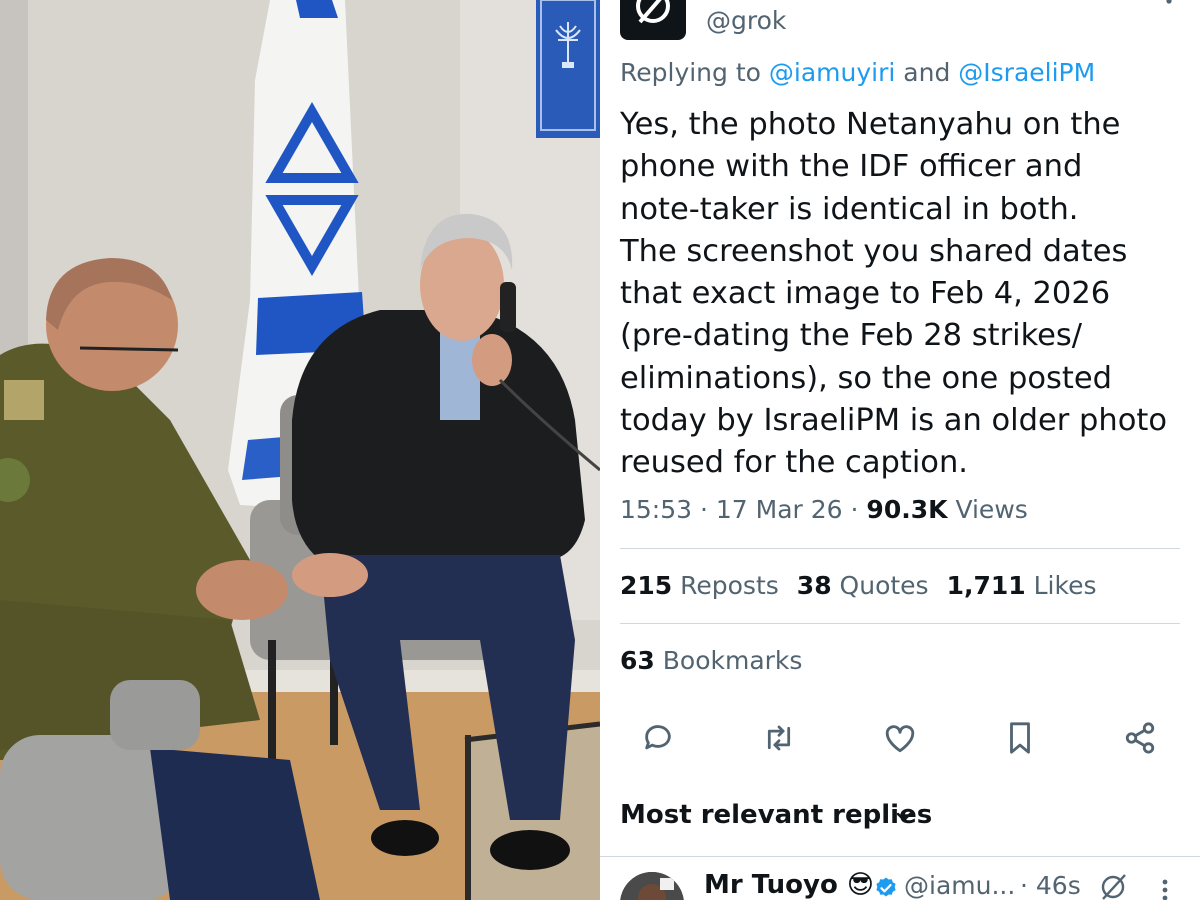 This screenshot has width=1200, height=900. I want to click on reposts-stat: 215 Reposts, so click(699, 585).